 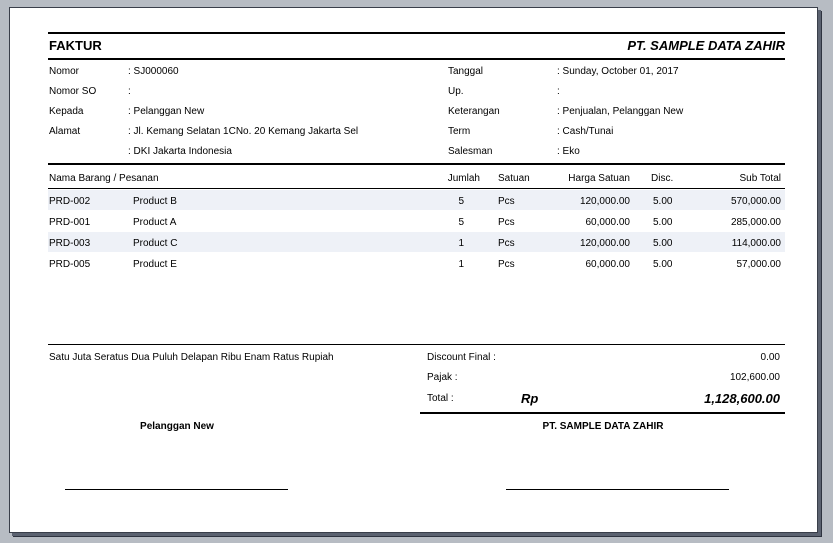 I want to click on col-unit: Satuan, so click(x=514, y=178).